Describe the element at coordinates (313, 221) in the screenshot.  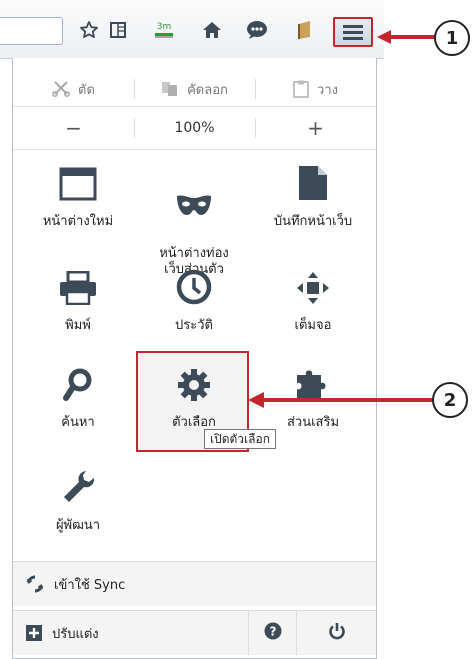
I see `save-page-label: บันทึกหน้าเว็บ` at that location.